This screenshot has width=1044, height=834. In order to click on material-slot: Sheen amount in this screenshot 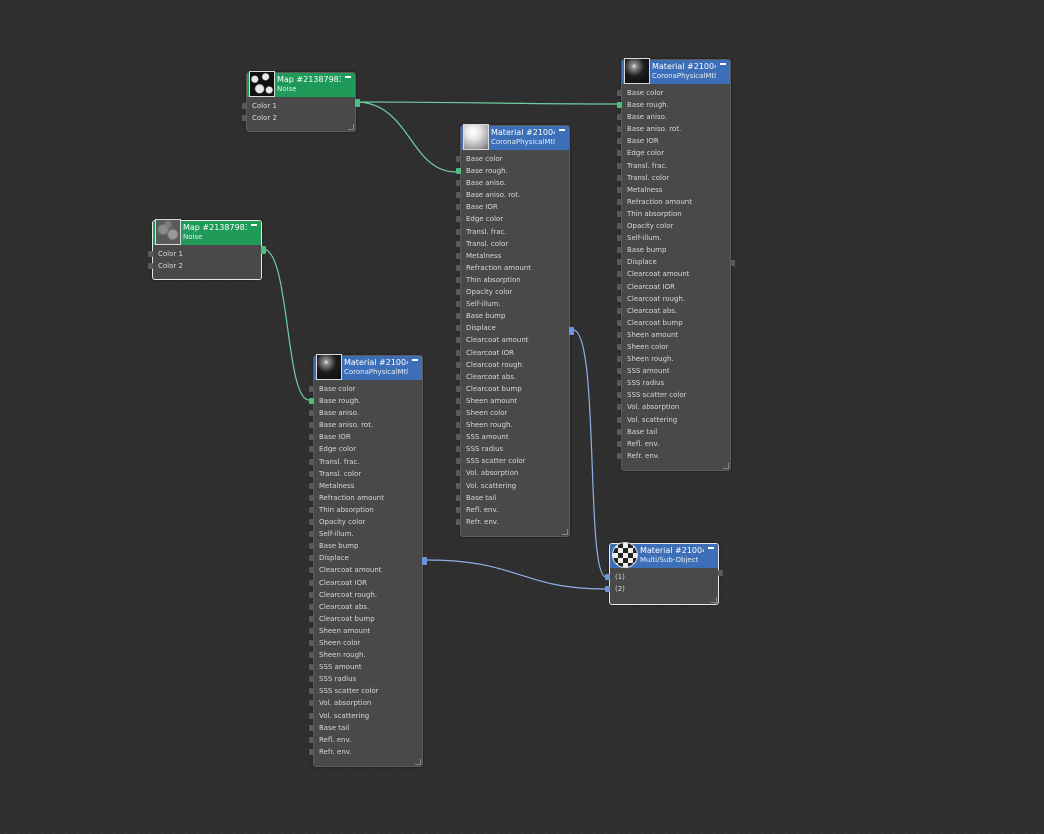, I will do `click(365, 631)`.